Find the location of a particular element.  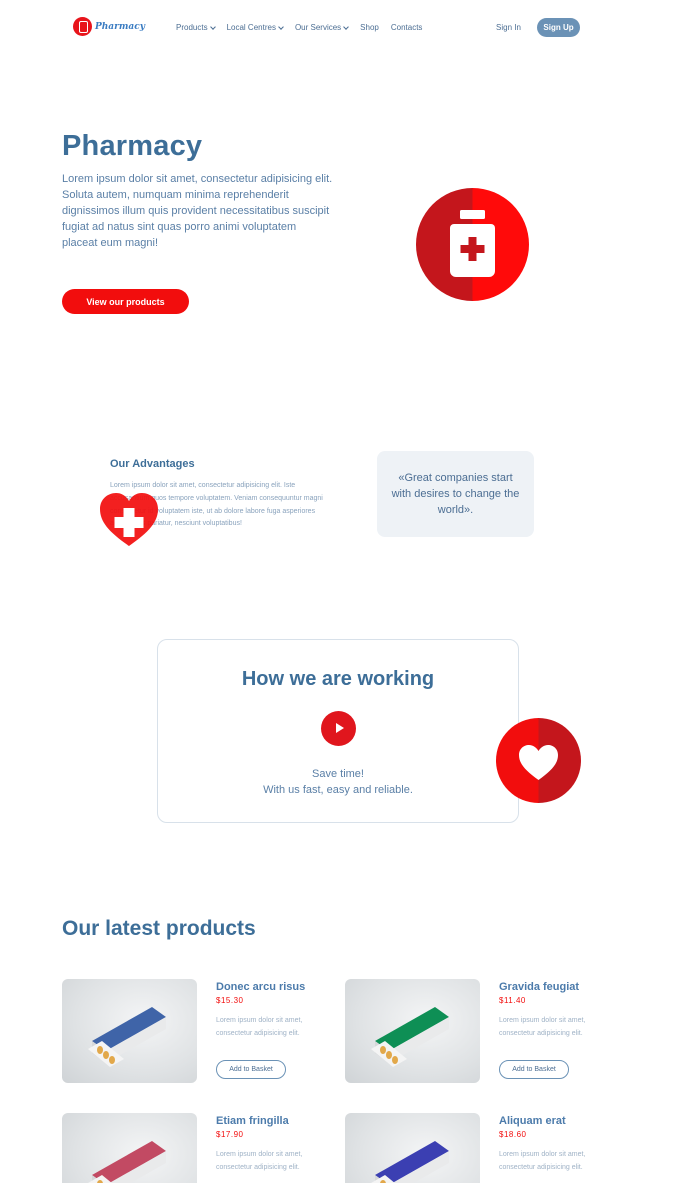

logo: Pharmacy is located at coordinates (109, 26).